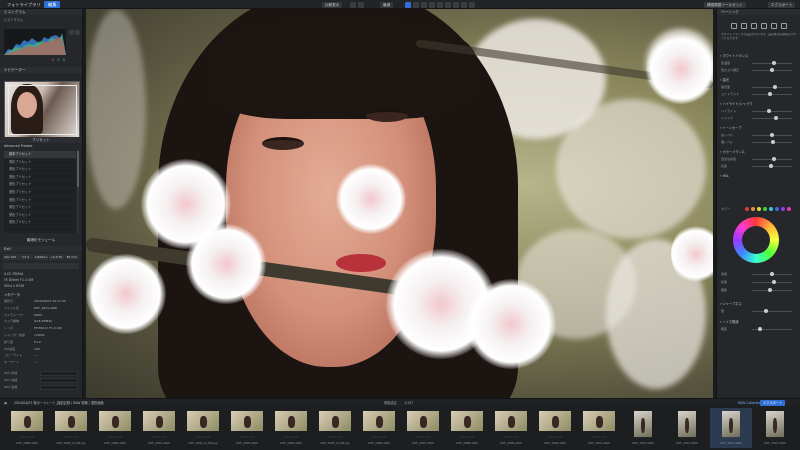  I want to click on metadata-value: 2024/04/07 10:17:34, so click(50, 301).